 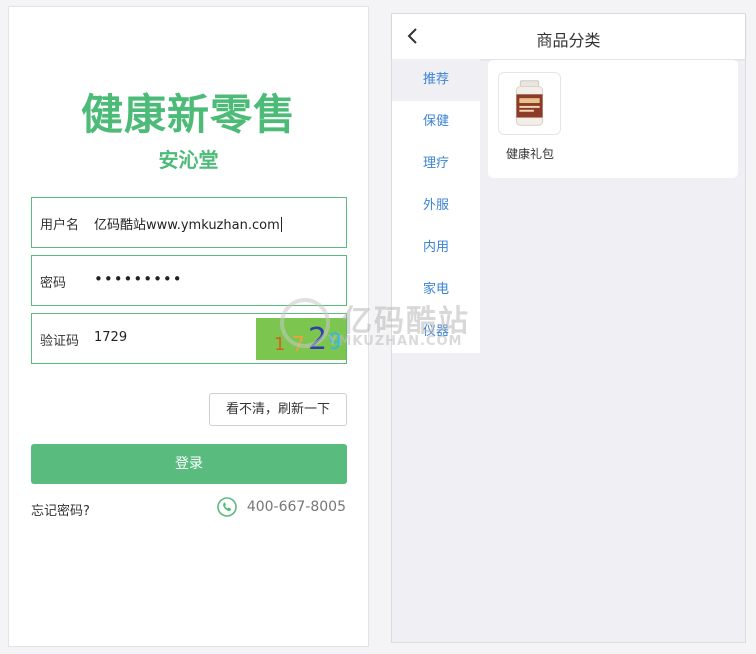 What do you see at coordinates (436, 290) in the screenshot?
I see `category-item-appliance: 家电` at bounding box center [436, 290].